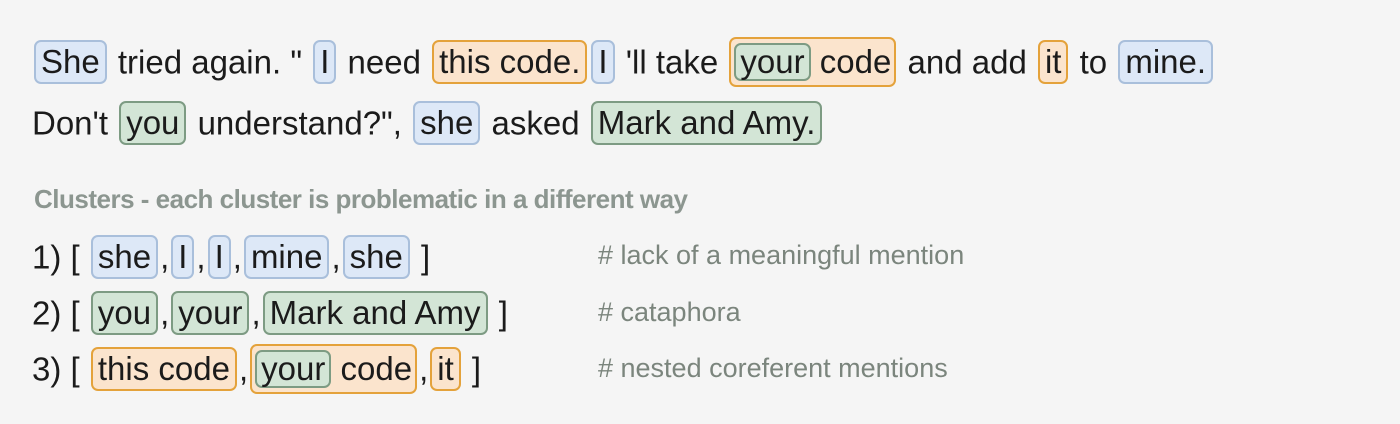 The height and width of the screenshot is (424, 1400). Describe the element at coordinates (124, 257) in the screenshot. I see `cluster-1-item-0-mention: she` at that location.